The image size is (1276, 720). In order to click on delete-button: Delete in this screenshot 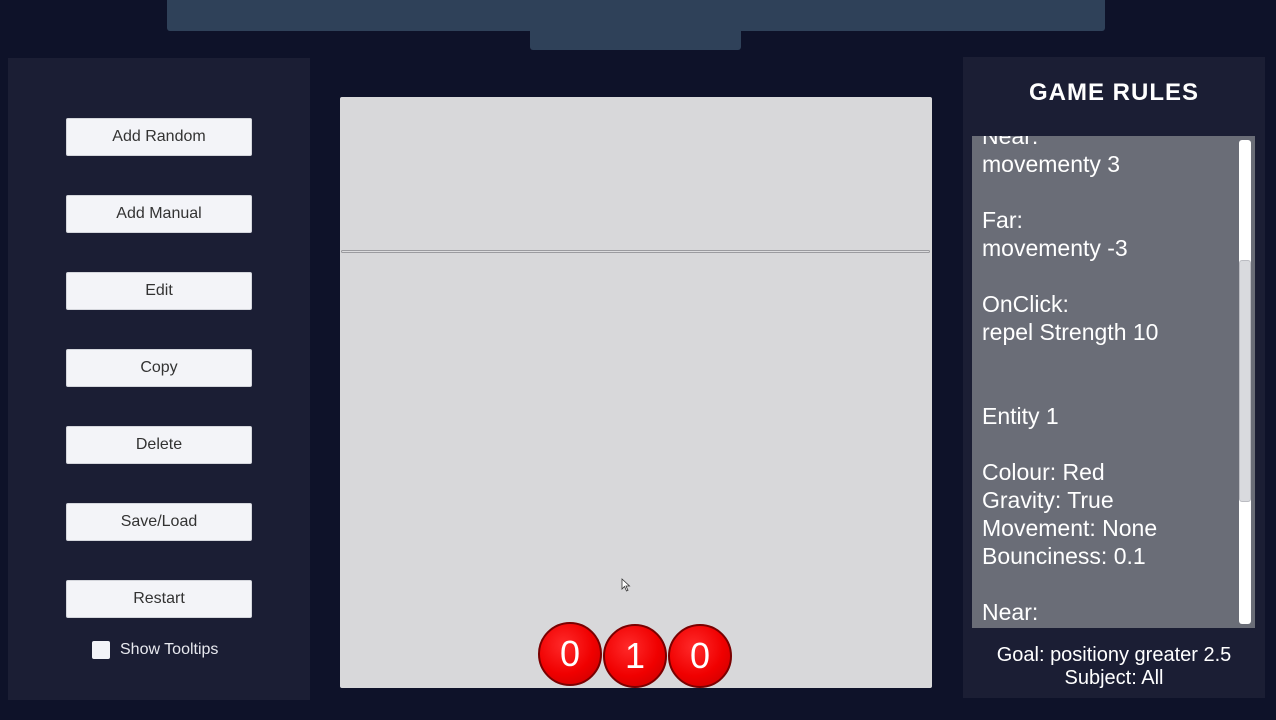, I will do `click(159, 445)`.